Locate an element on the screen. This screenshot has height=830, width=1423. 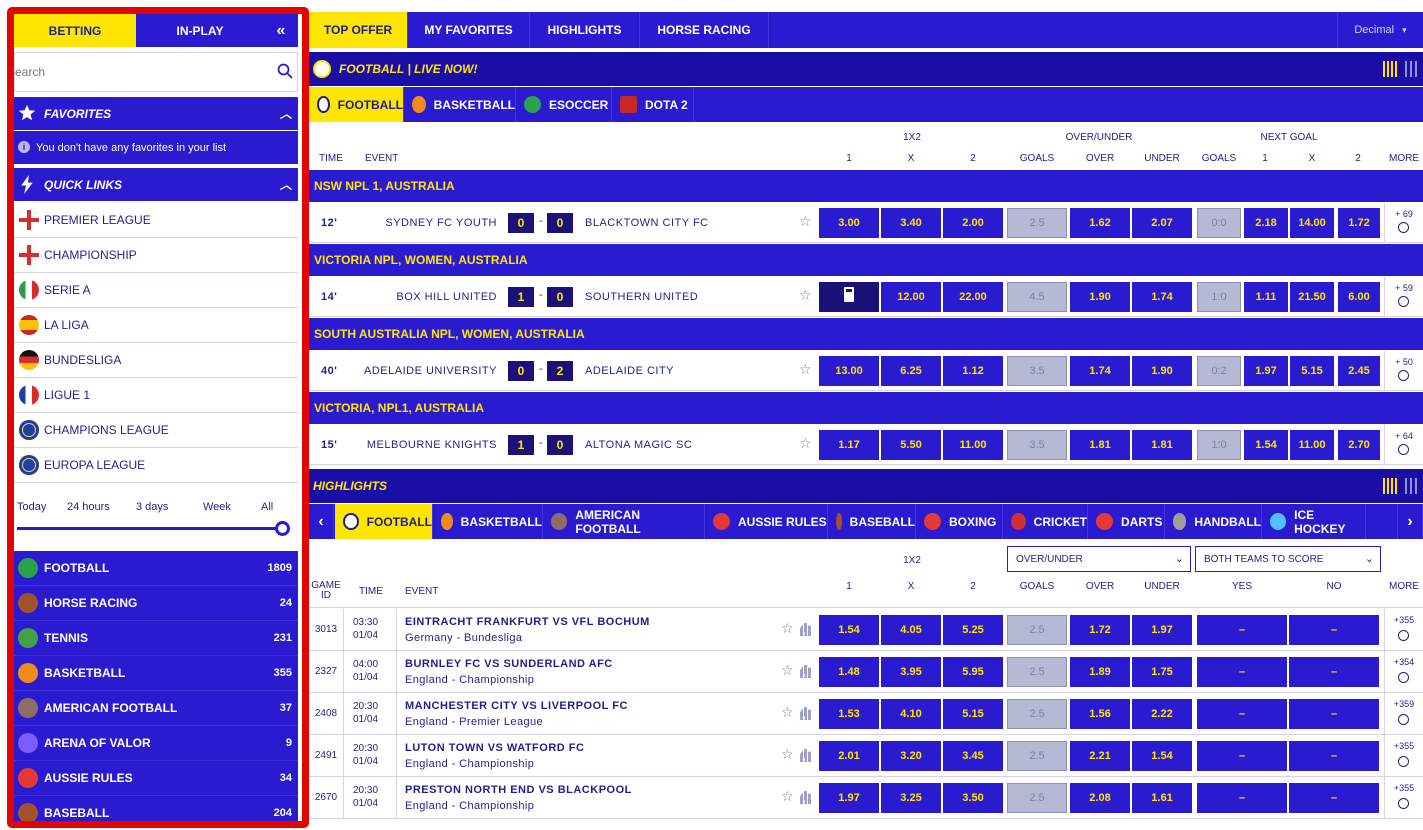
odd-n2: 6.00 is located at coordinates (1359, 297).